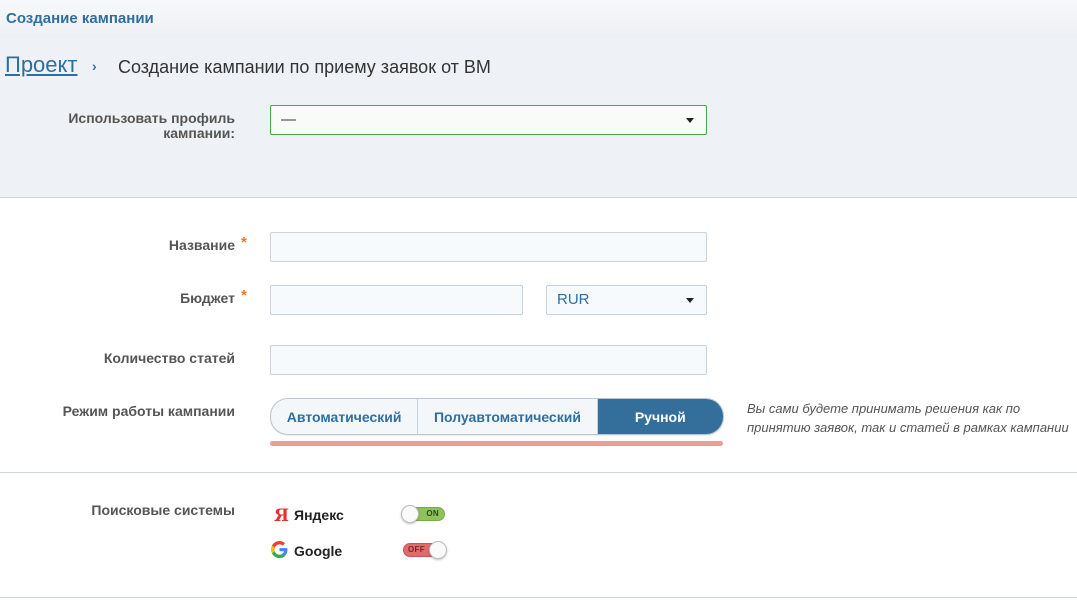  What do you see at coordinates (488, 120) in the screenshot?
I see `profile-select: —` at bounding box center [488, 120].